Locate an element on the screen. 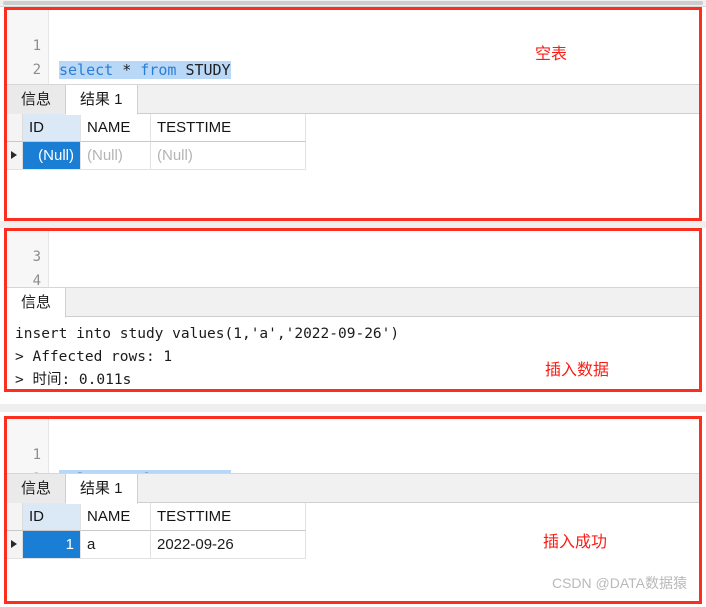 The width and height of the screenshot is (706, 607). sql-editor-3: 1 select * from STUDY 2 is located at coordinates (353, 446).